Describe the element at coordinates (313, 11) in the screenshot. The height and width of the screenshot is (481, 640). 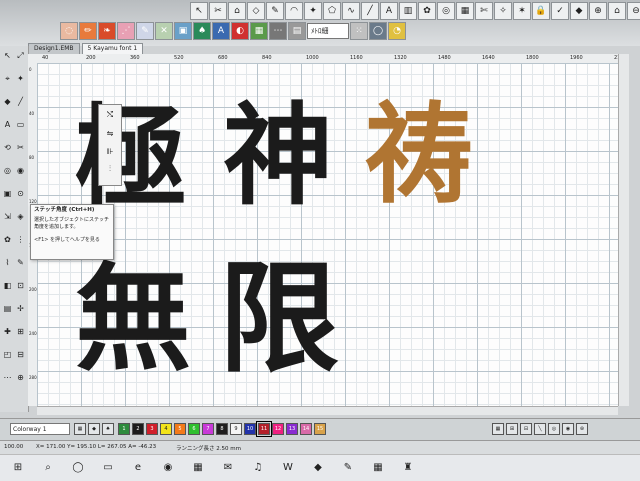
I see `star-icon: ✦` at that location.